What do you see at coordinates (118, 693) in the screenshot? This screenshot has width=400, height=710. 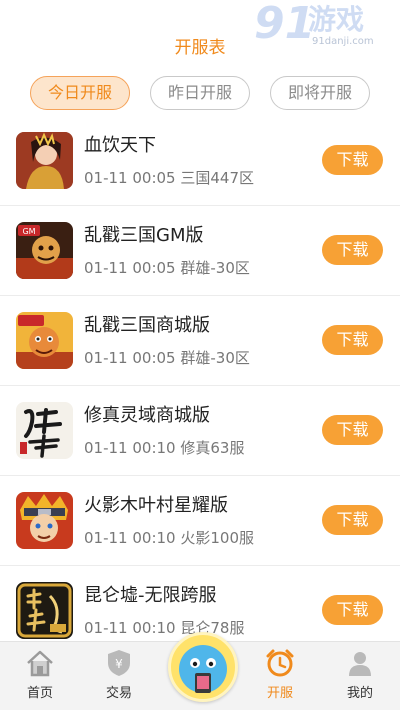 I see `tabbar-label: 交易` at bounding box center [118, 693].